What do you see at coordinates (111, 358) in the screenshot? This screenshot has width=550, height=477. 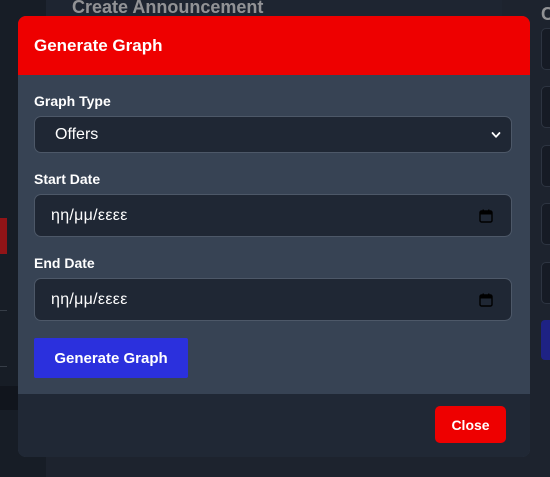 I see `generate-graph-button: Generate Graph` at bounding box center [111, 358].